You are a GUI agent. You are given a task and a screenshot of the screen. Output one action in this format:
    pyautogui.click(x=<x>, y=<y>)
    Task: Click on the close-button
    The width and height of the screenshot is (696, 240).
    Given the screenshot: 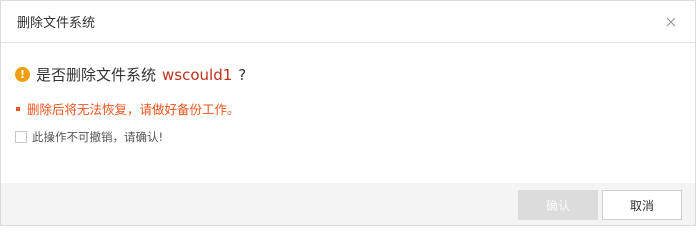 What is the action you would take?
    pyautogui.click(x=671, y=22)
    